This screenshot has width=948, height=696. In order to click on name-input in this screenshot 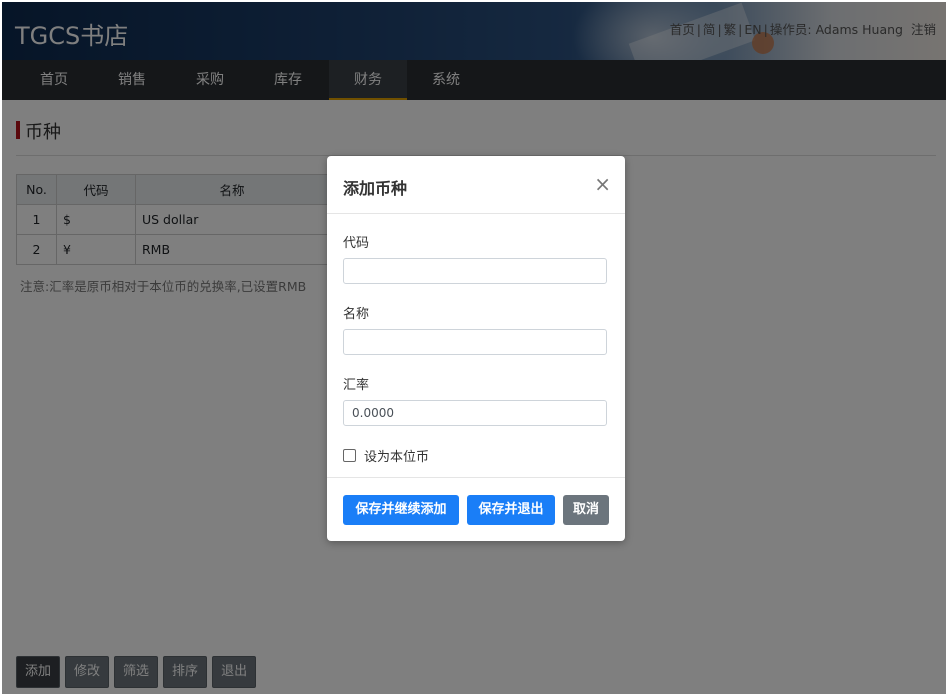, I will do `click(475, 342)`.